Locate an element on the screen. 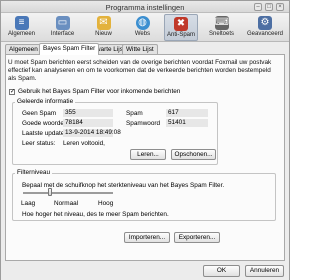 The image size is (320, 280). toolbar-label: Sneltoets is located at coordinates (221, 34).